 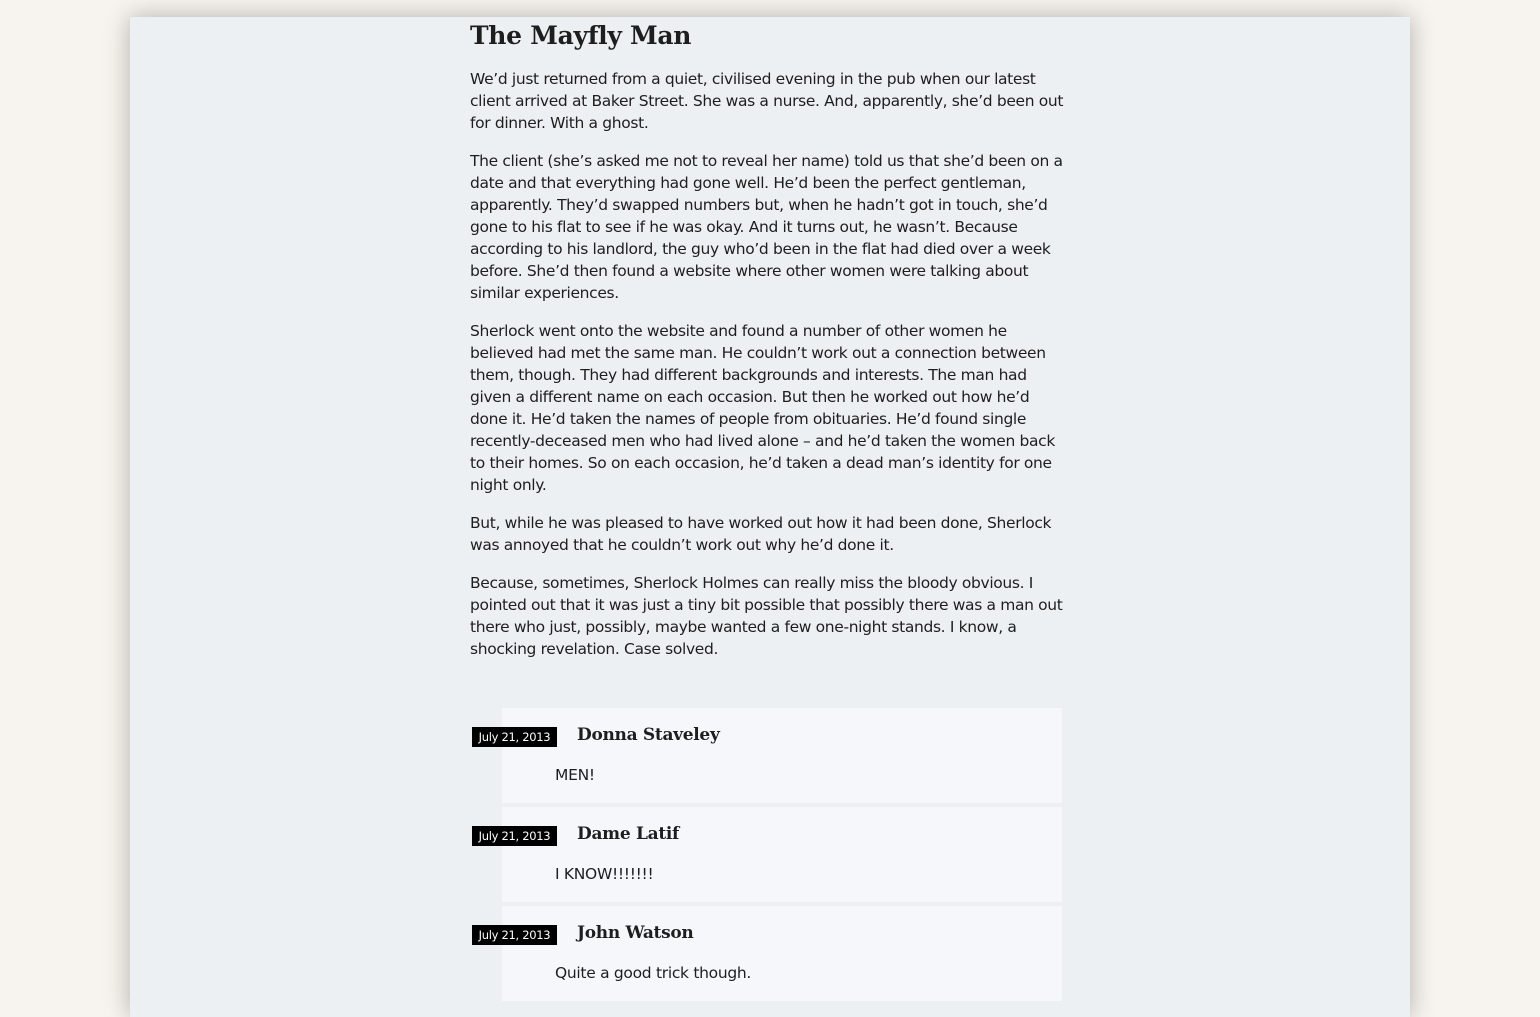 I want to click on comment-text: I KNOW!!!!!!!, so click(x=604, y=874).